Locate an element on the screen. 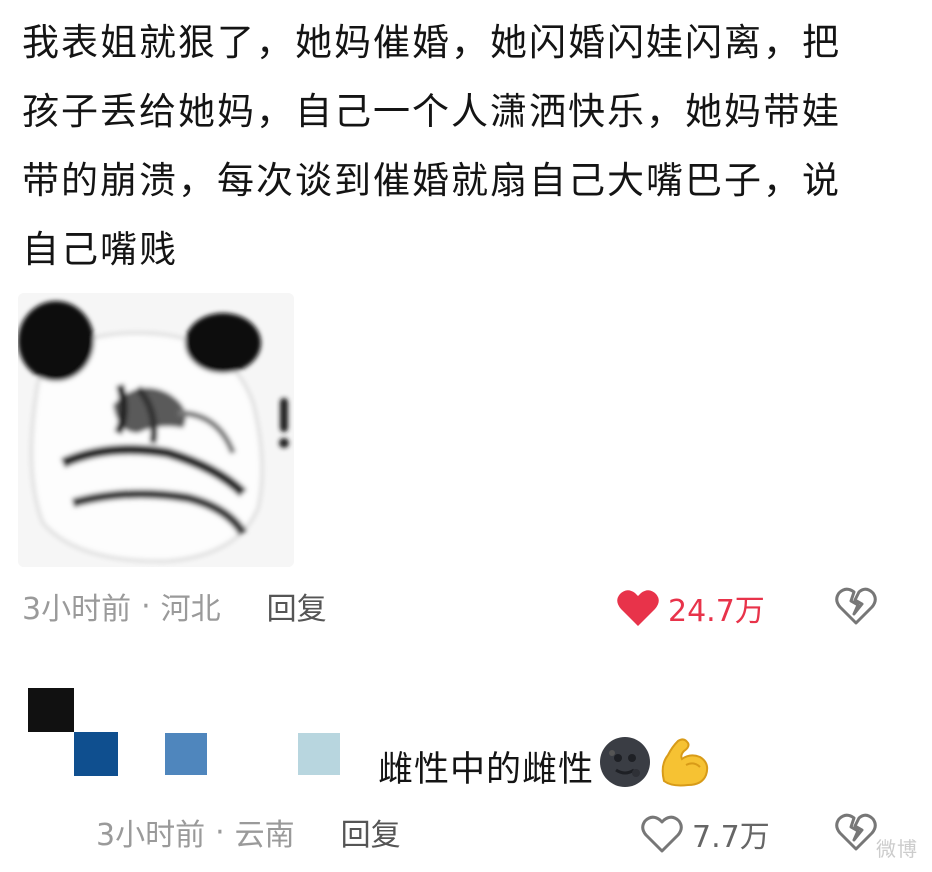  sub-reply-dislike-button is located at coordinates (856, 834).